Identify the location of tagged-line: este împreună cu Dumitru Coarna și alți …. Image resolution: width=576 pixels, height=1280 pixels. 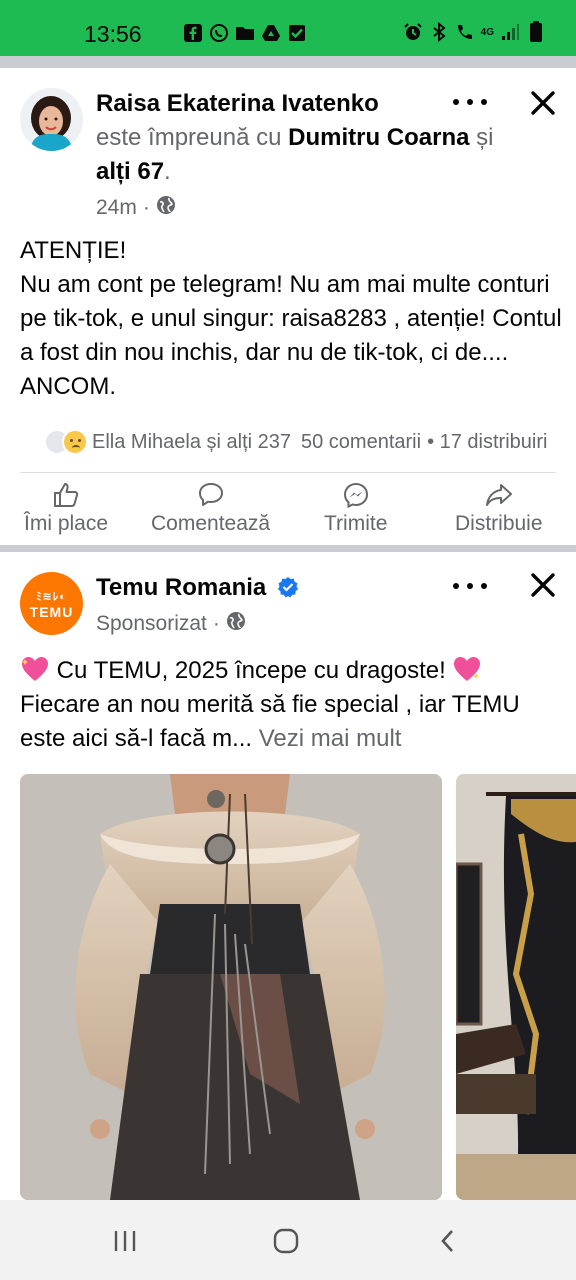
(296, 155).